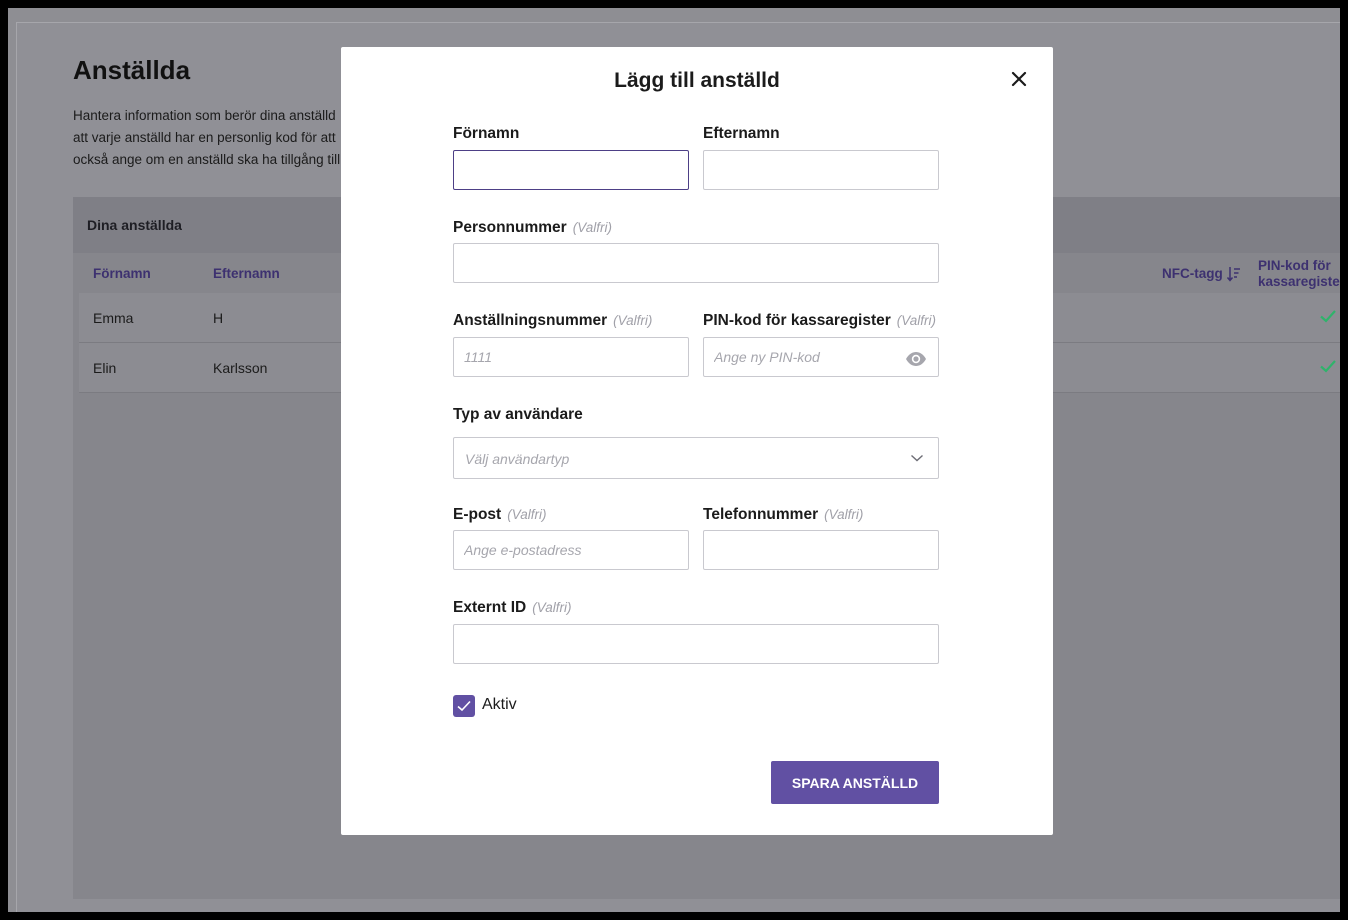 This screenshot has width=1348, height=920. What do you see at coordinates (486, 133) in the screenshot?
I see `first-name-label: Förnamn` at bounding box center [486, 133].